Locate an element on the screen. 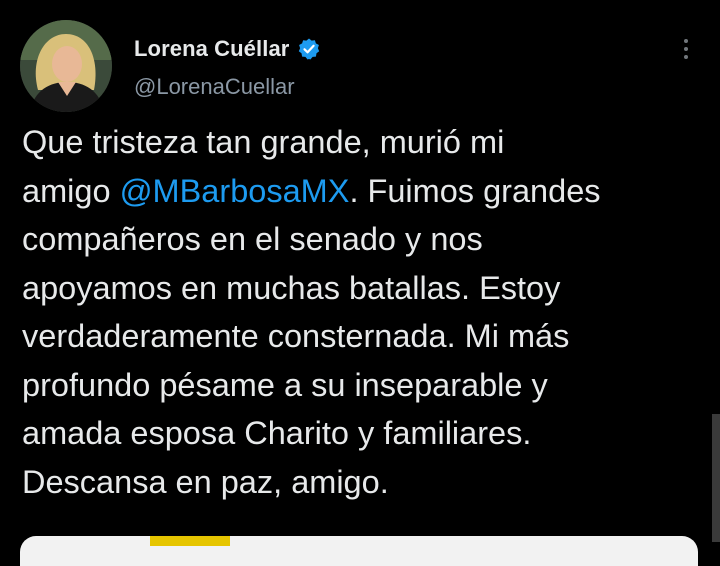  attached-media-preview is located at coordinates (359, 551).